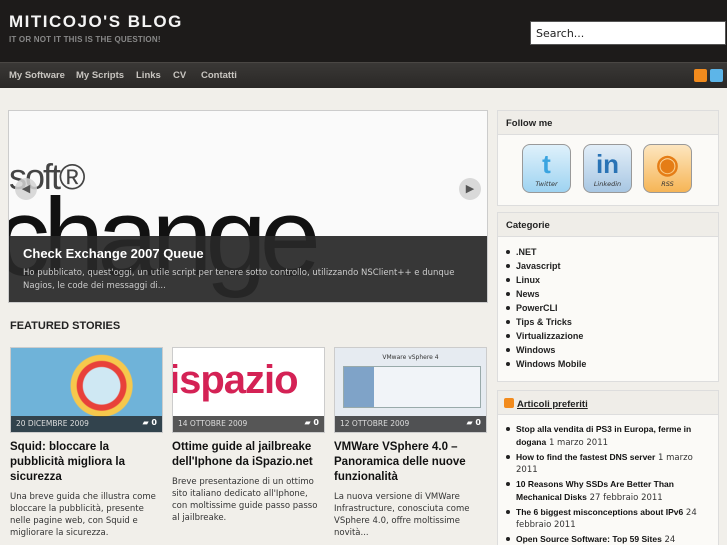 This screenshot has width=727, height=545. I want to click on category-item: Windows, so click(612, 350).